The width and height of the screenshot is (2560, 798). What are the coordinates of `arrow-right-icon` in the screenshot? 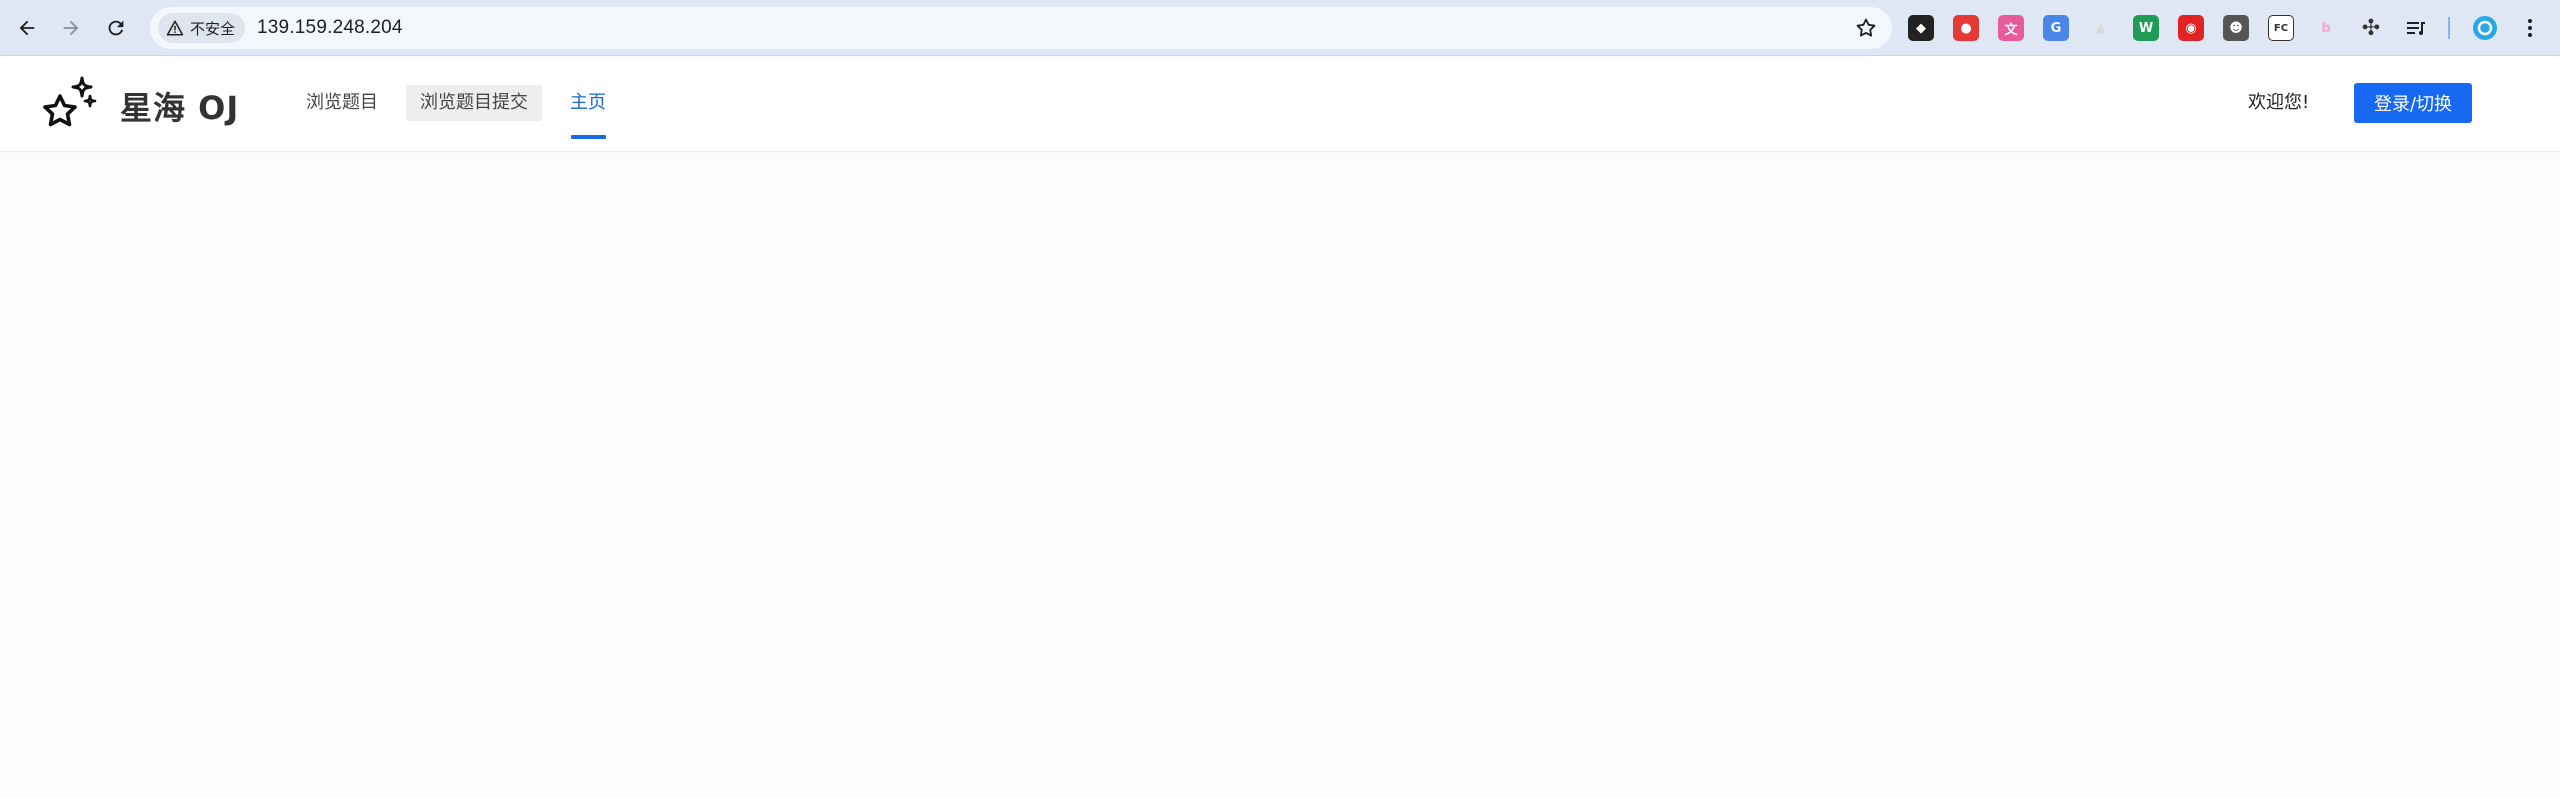 It's located at (71, 28).